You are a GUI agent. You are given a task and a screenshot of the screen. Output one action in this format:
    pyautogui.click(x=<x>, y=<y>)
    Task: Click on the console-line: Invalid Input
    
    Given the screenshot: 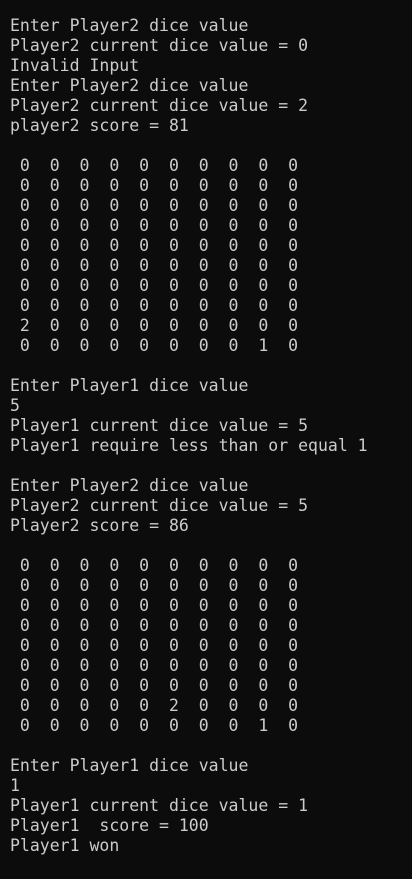 What is the action you would take?
    pyautogui.click(x=75, y=65)
    